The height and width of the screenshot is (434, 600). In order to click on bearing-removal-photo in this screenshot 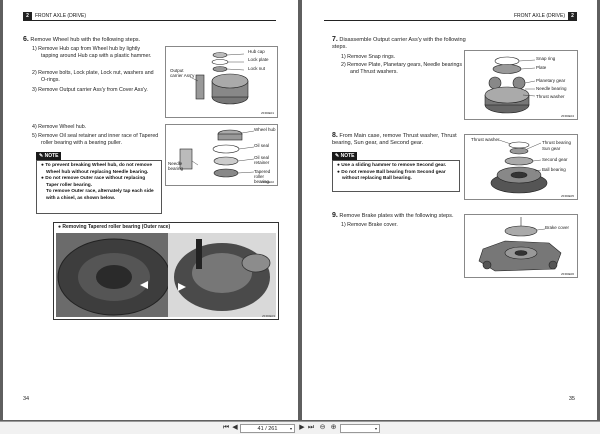, I will do `click(166, 275)`.